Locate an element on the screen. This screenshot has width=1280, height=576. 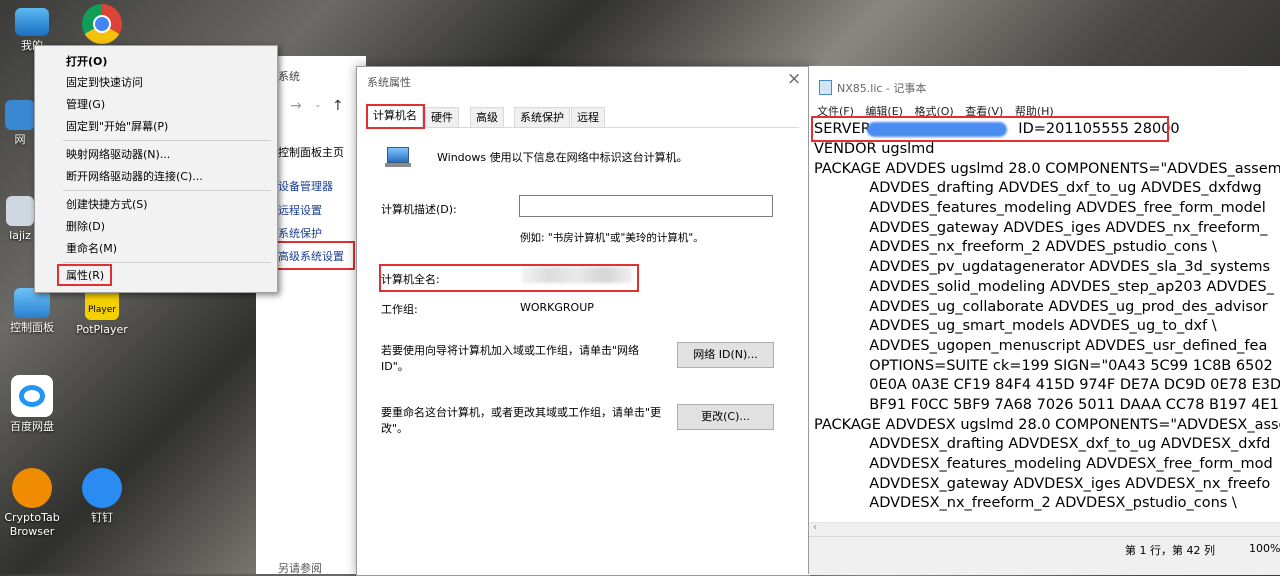
desktop-icon-cryptotab: CryptoTab Browser is located at coordinates (32, 503).